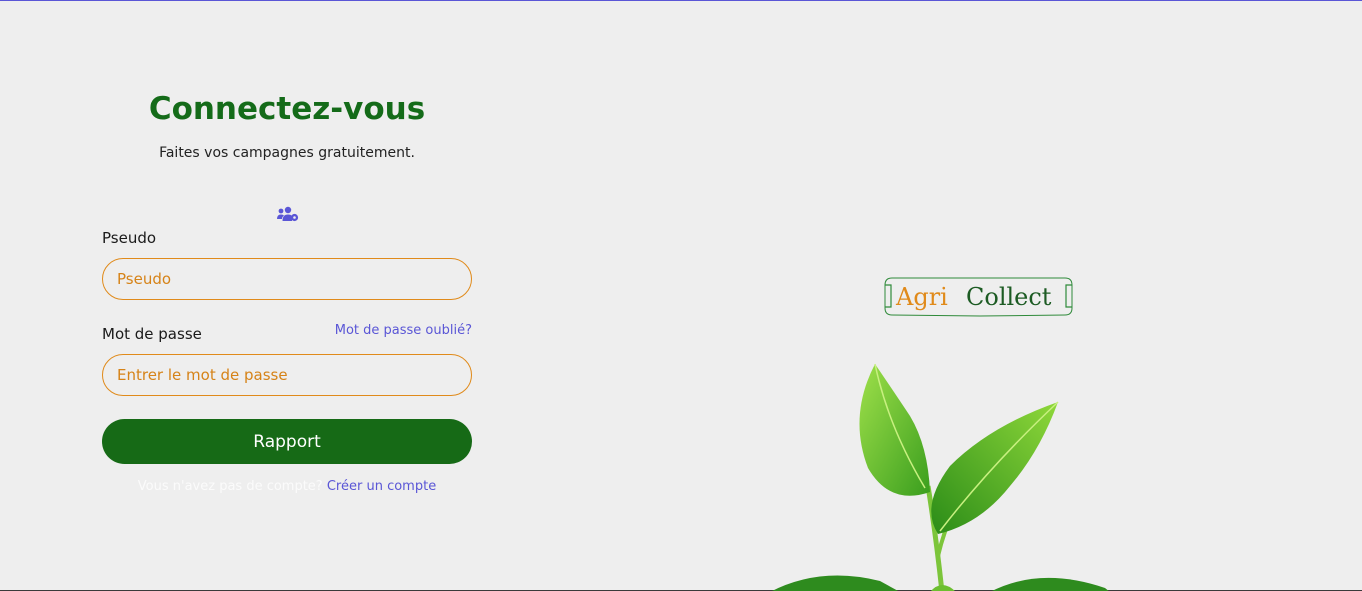  I want to click on agricollect-logo: Agri Collect, so click(978, 297).